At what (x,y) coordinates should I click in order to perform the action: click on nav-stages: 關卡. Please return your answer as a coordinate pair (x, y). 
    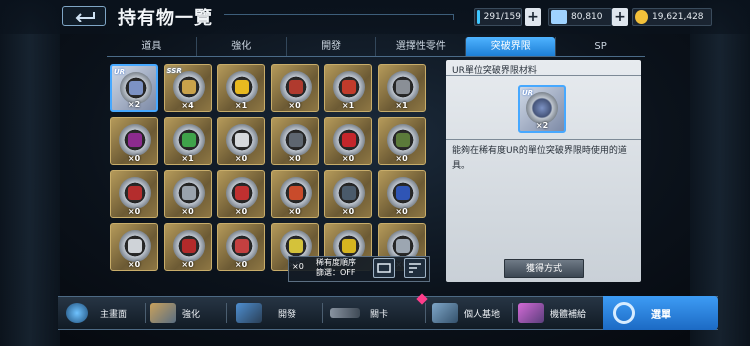
    Looking at the image, I should click on (359, 313).